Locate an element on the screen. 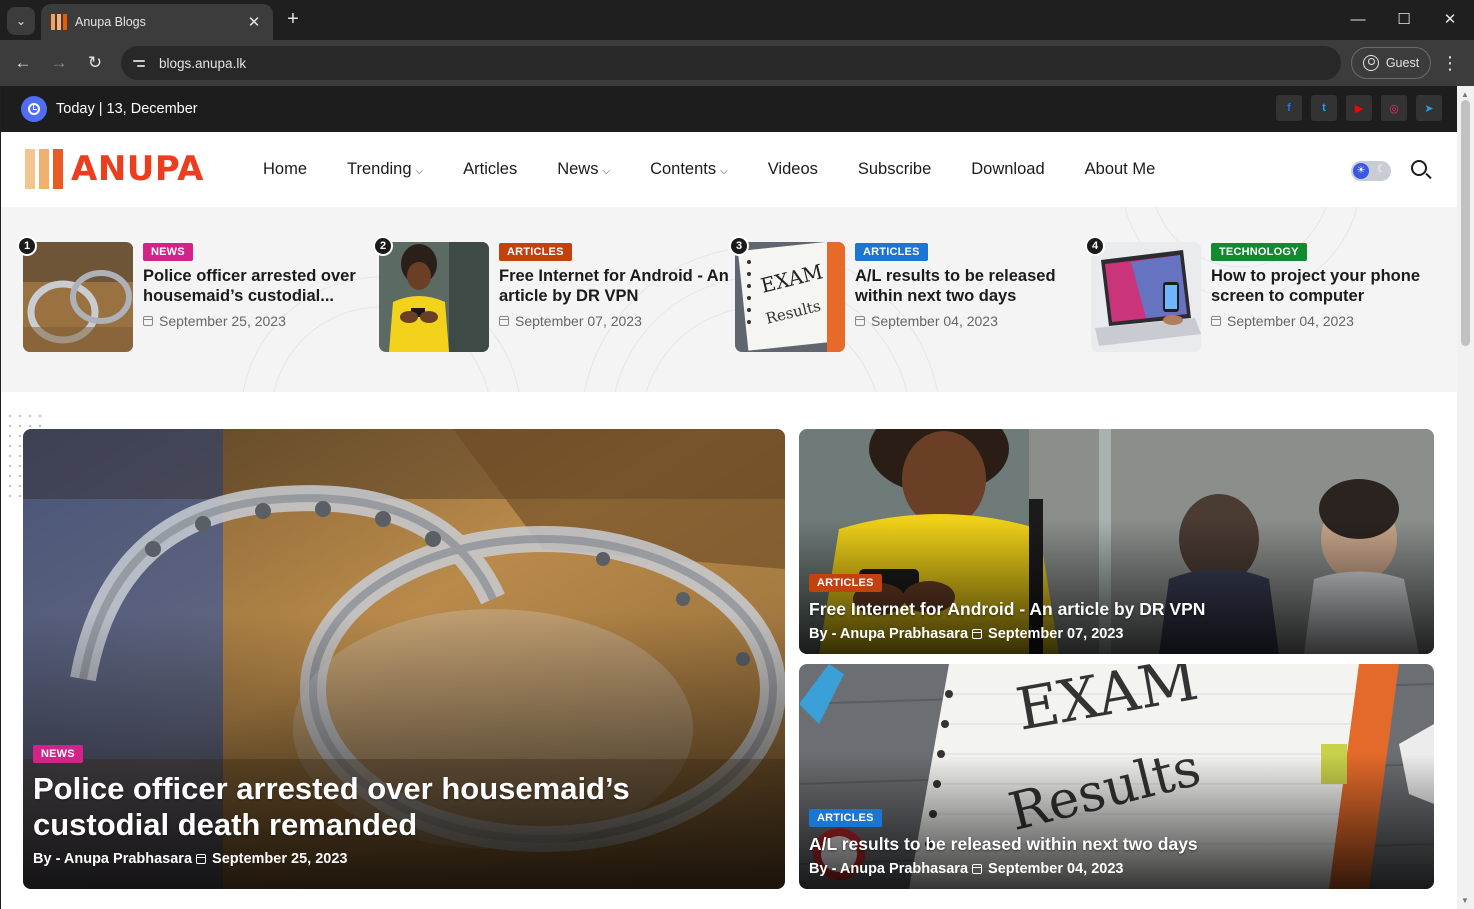 This screenshot has height=909, width=1474. nav-item-videos: Videos is located at coordinates (793, 169).